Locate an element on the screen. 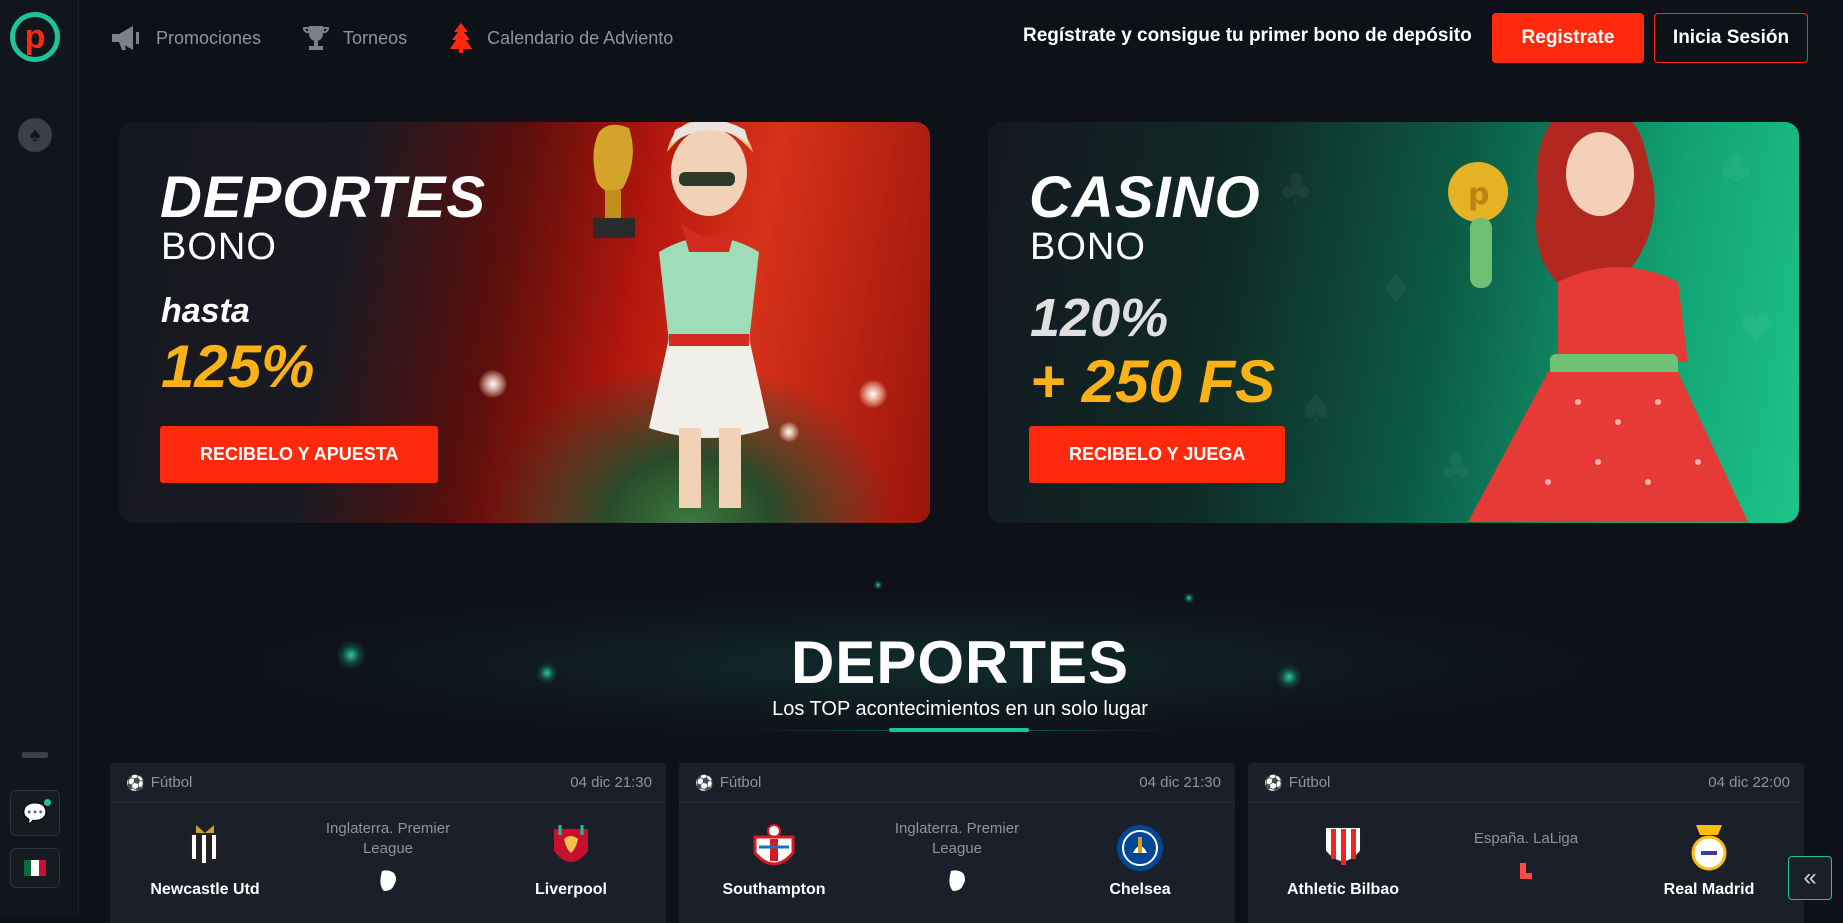  home-team: Southampton is located at coordinates (774, 861).